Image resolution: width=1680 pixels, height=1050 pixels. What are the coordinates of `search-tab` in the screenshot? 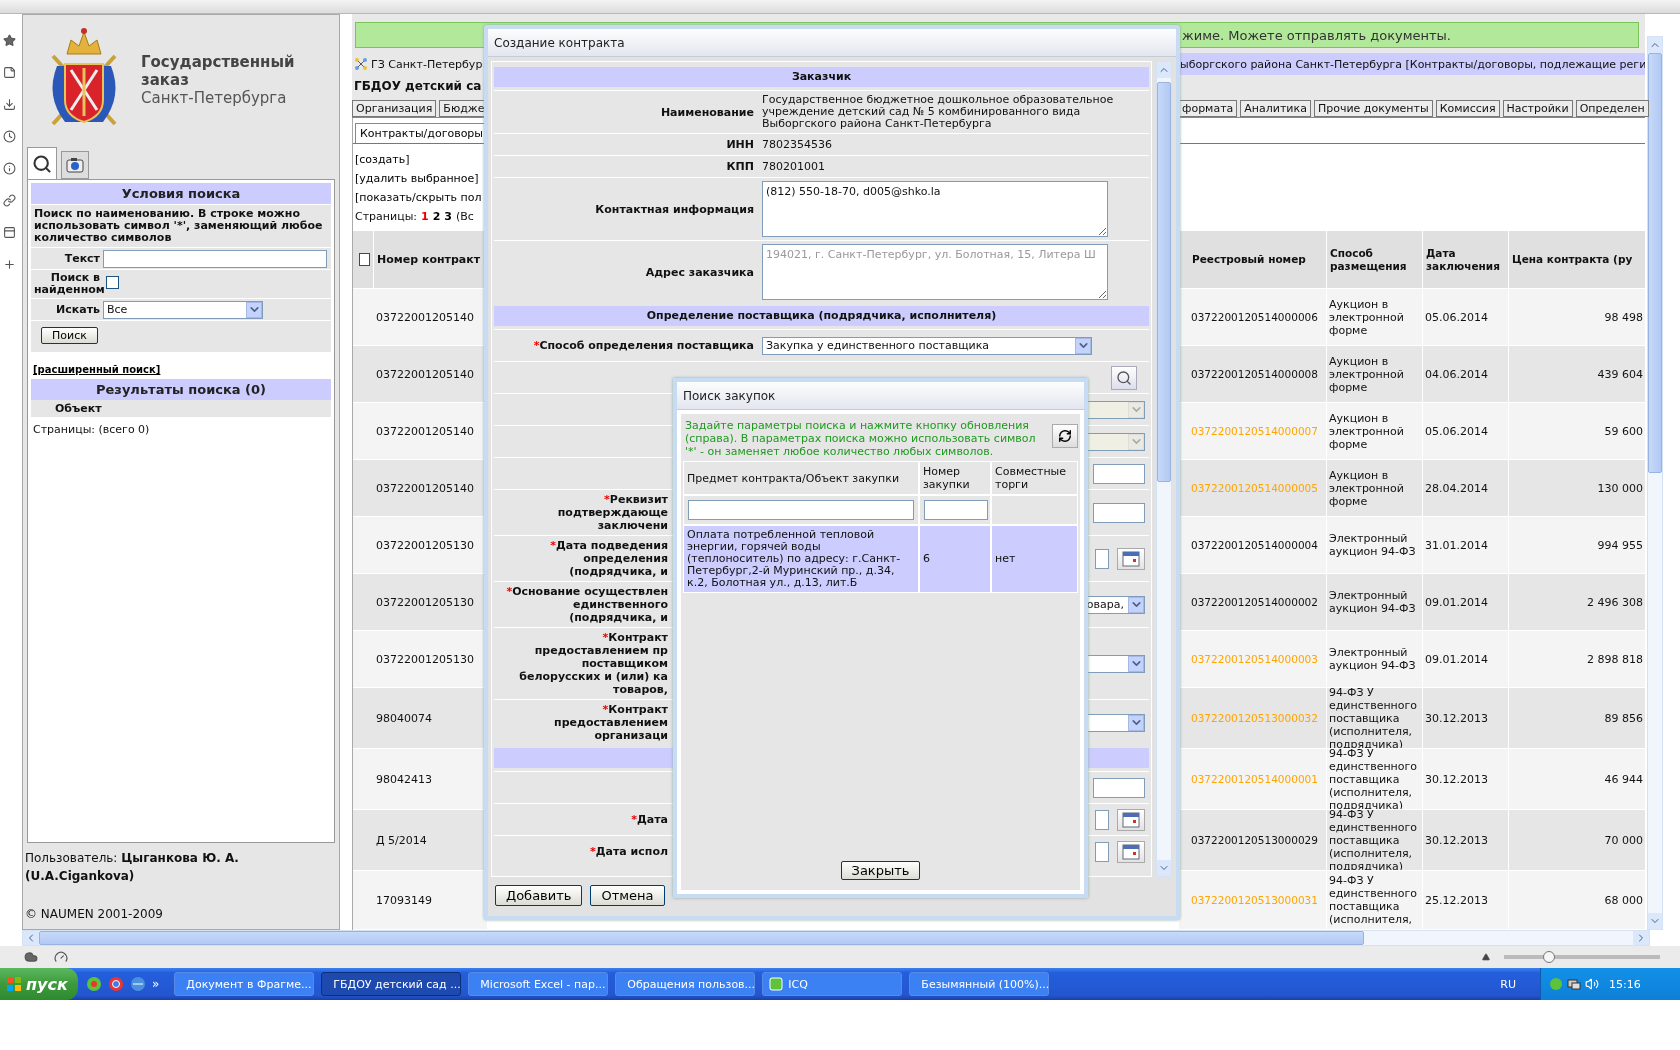 It's located at (42, 163).